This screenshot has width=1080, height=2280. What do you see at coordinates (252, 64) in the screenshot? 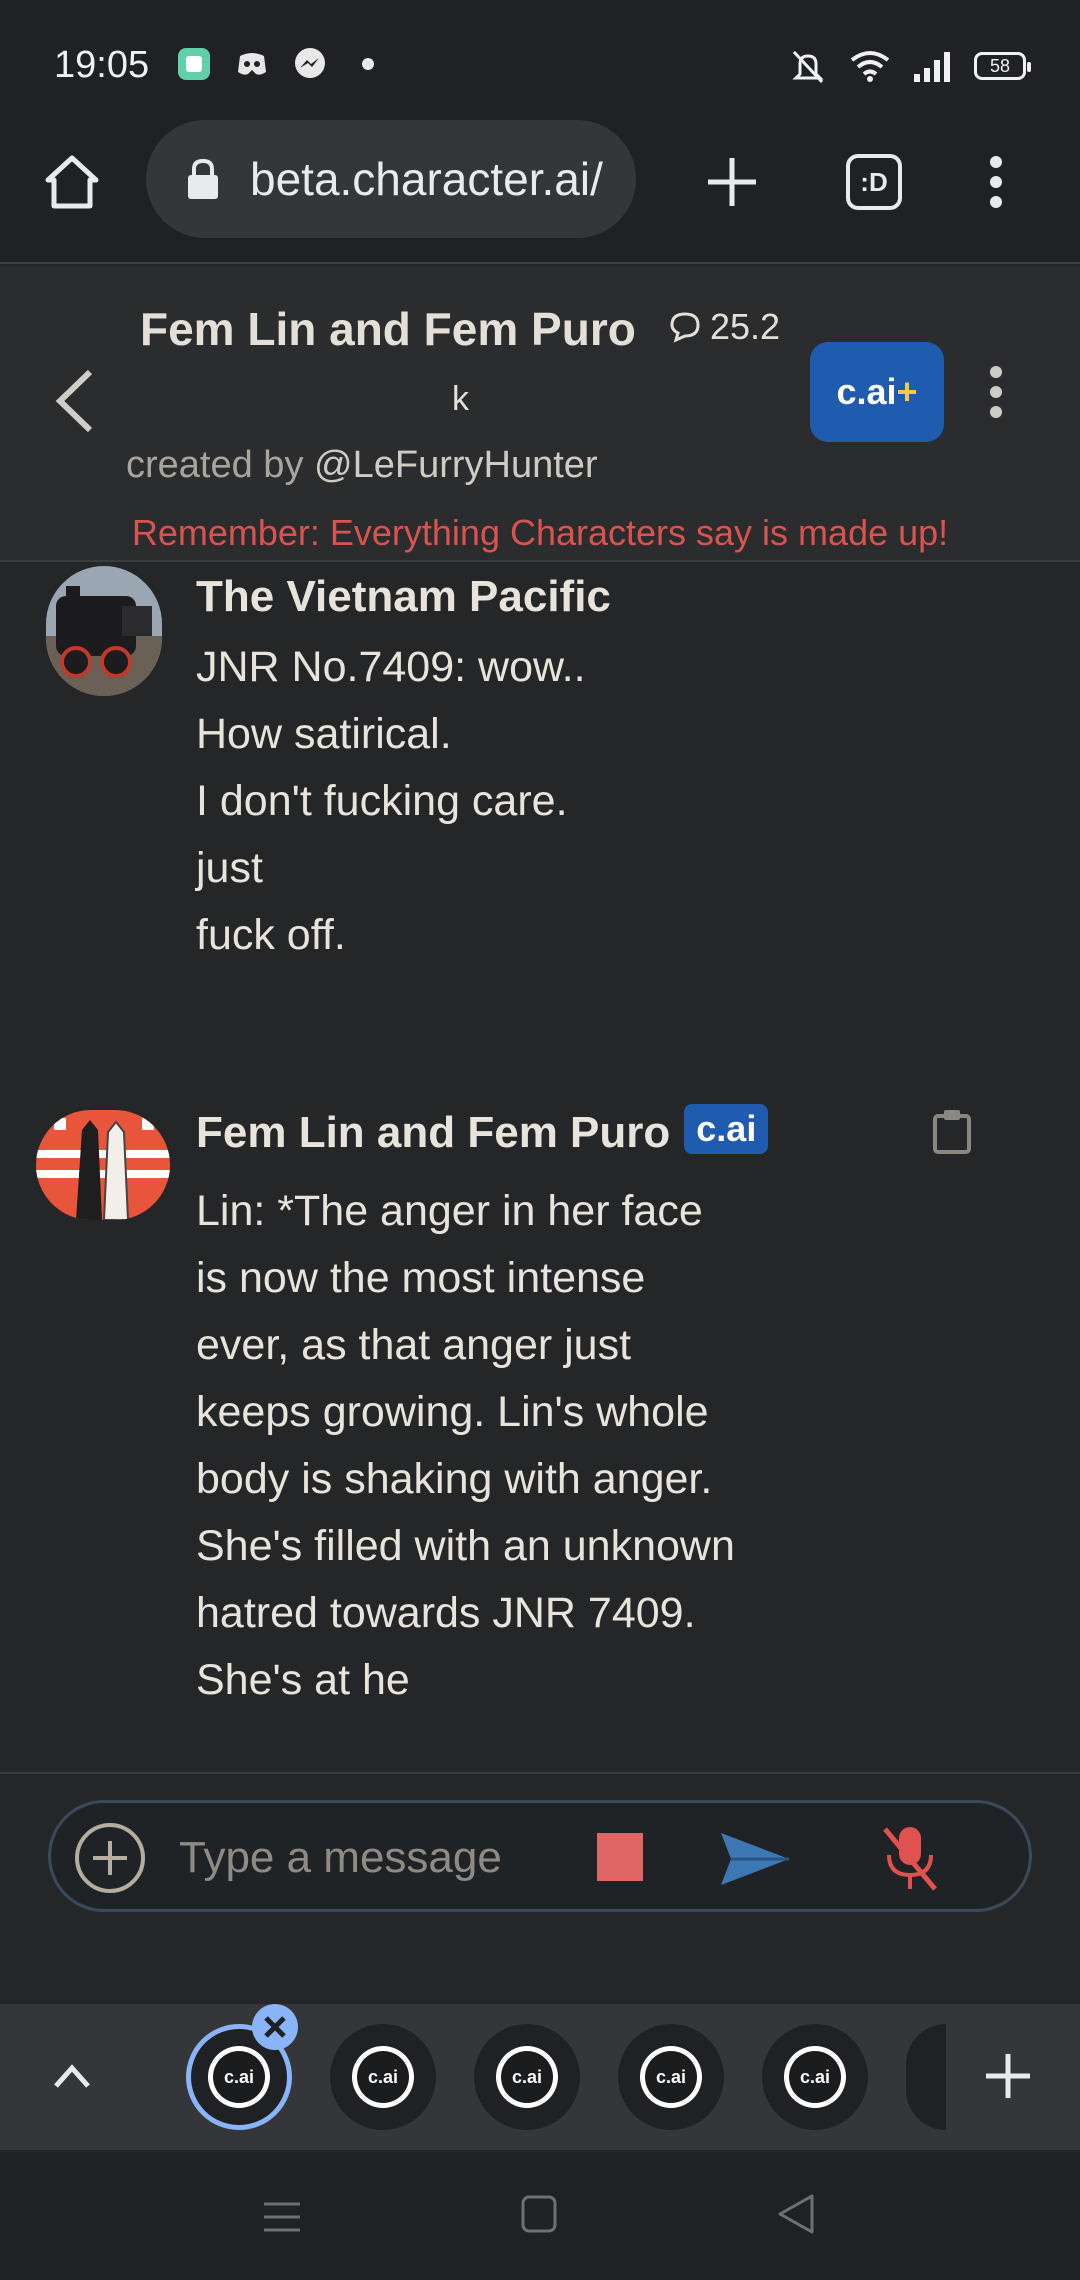
I see `discord-icon` at bounding box center [252, 64].